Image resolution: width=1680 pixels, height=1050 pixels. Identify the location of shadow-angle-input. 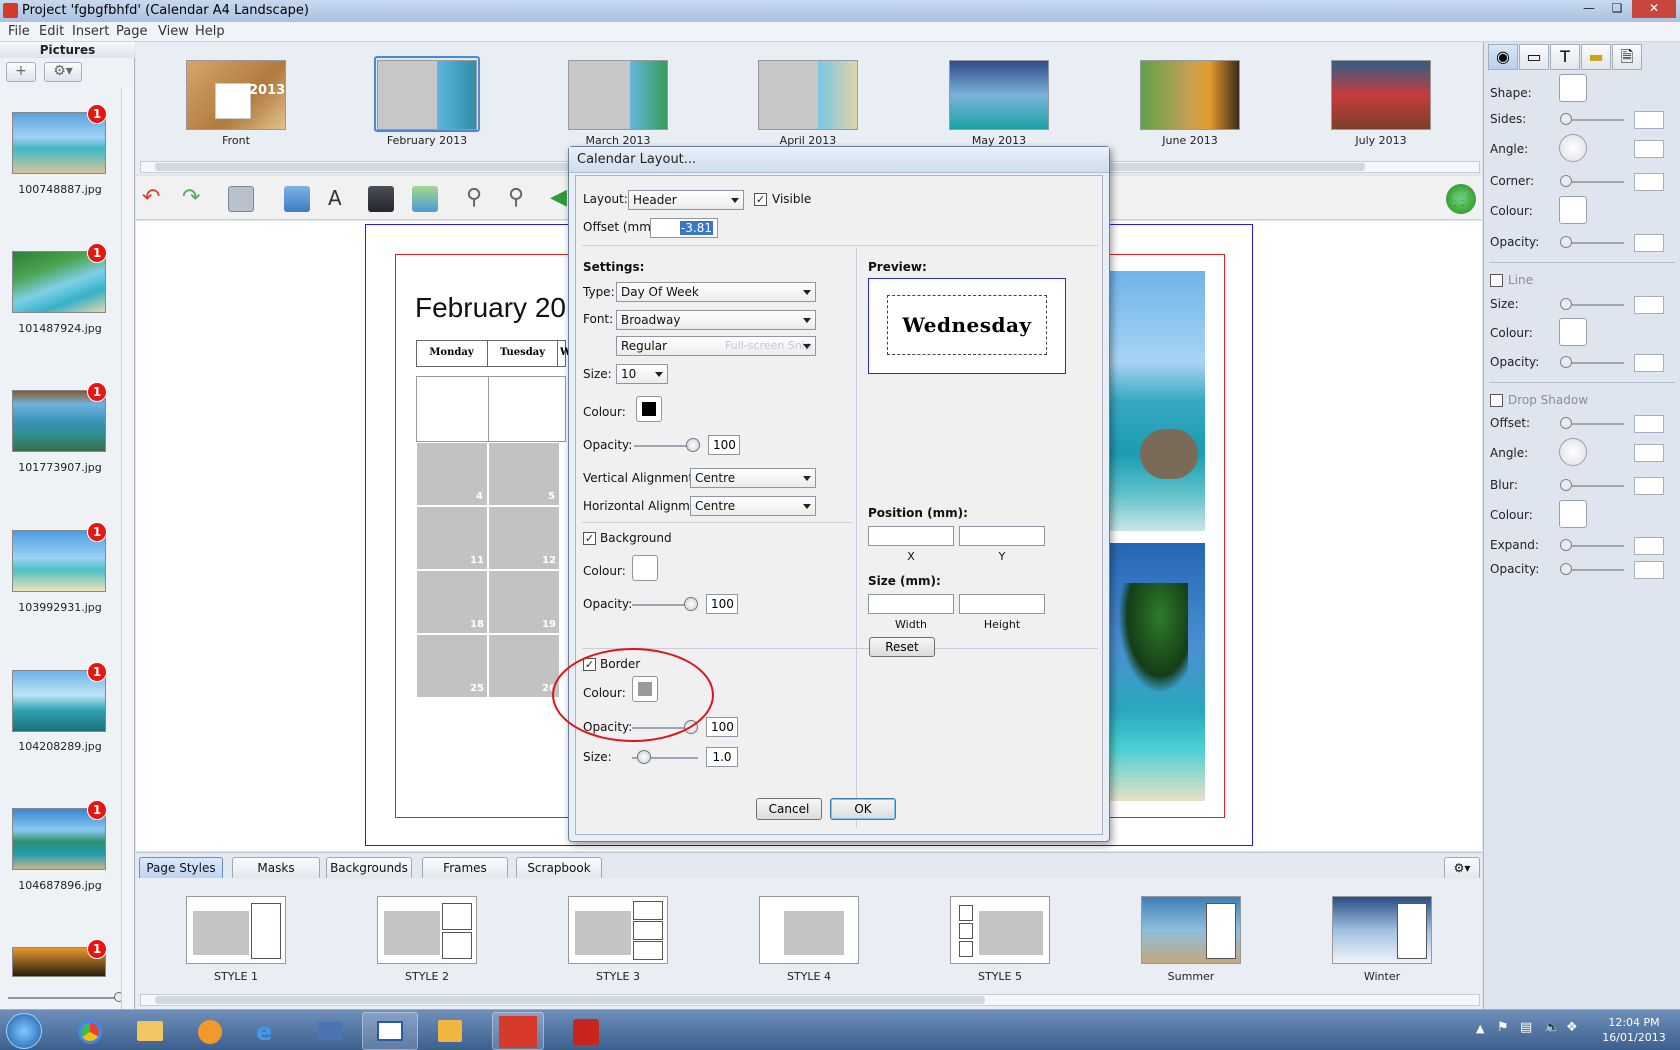
(1649, 453).